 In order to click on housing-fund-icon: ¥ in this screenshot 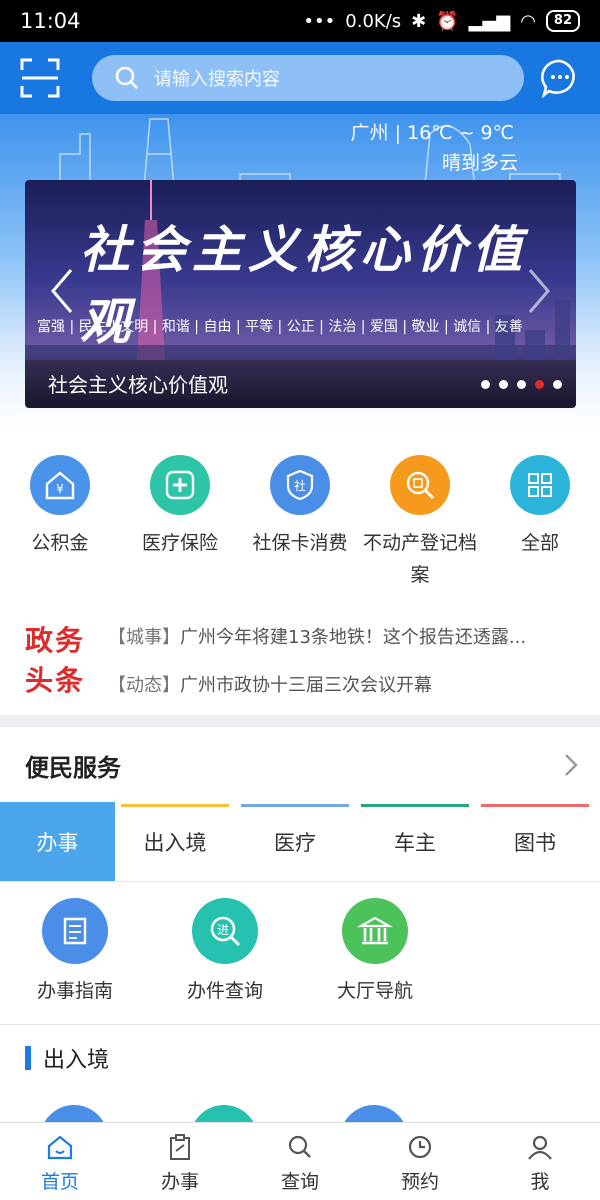, I will do `click(60, 485)`.